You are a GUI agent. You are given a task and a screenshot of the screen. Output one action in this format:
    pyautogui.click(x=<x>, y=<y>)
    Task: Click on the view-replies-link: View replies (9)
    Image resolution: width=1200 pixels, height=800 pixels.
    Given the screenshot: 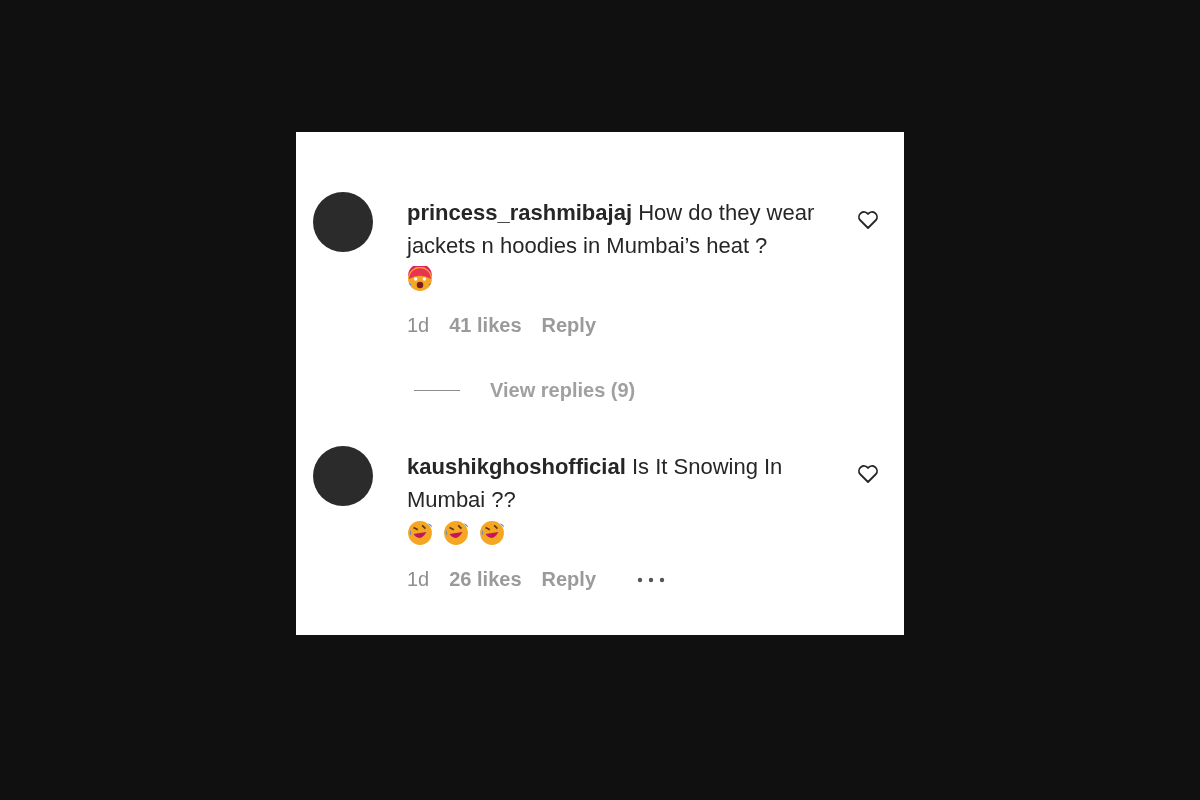 What is the action you would take?
    pyautogui.click(x=563, y=390)
    